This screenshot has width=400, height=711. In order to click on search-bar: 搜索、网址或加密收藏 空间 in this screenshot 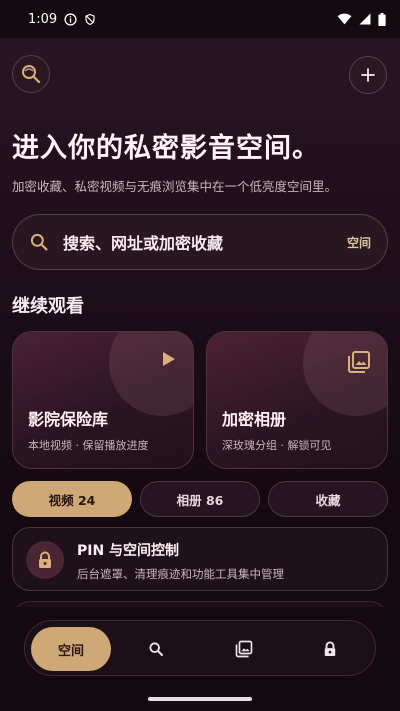, I will do `click(200, 242)`.